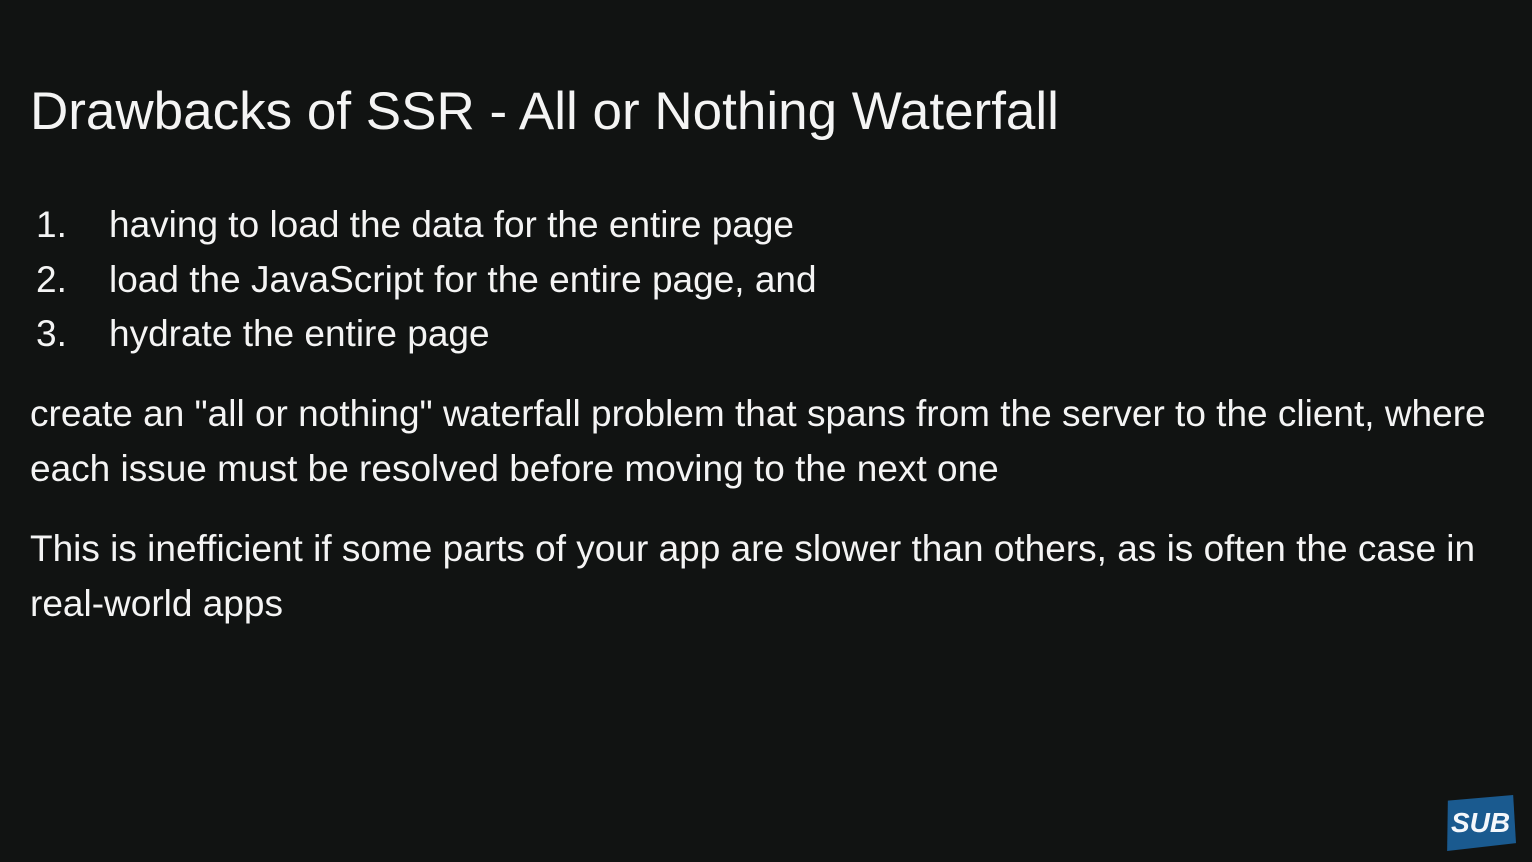  Describe the element at coordinates (1481, 823) in the screenshot. I see `subscribe-badge: SUB` at that location.